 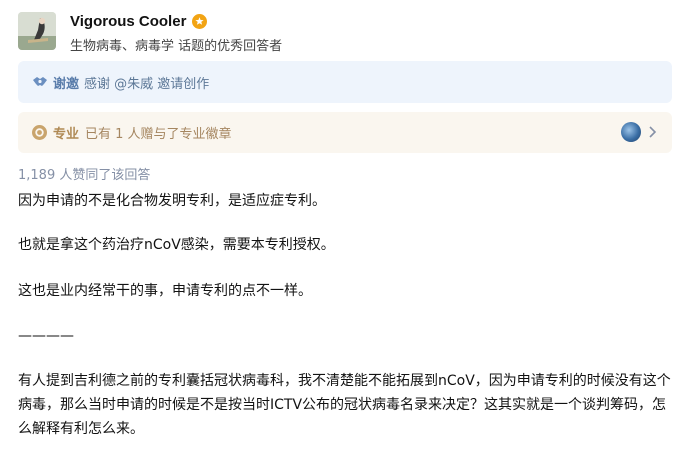 I want to click on invite-banner: 谢邀 感谢 @朱威 邀请创作, so click(x=345, y=82).